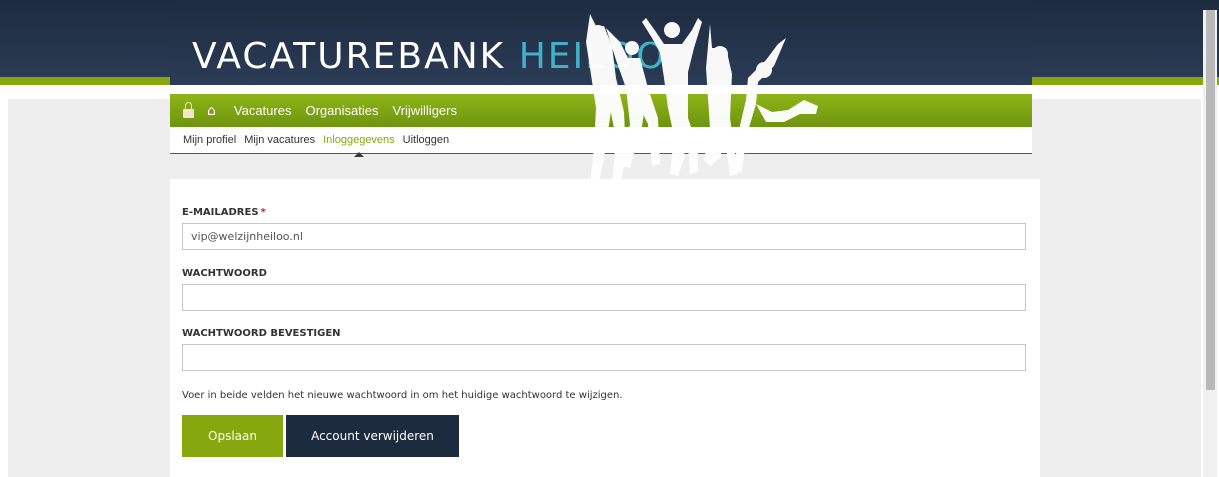 The width and height of the screenshot is (1219, 477). What do you see at coordinates (424, 110) in the screenshot?
I see `nav-item-vrijwilligers: Vrijwilligers` at bounding box center [424, 110].